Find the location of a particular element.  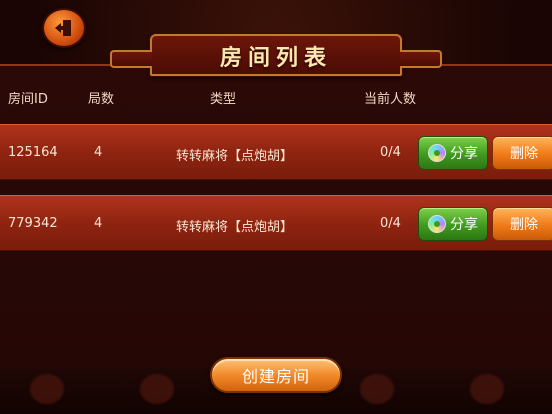

column-header-players: 当前人数 is located at coordinates (390, 99).